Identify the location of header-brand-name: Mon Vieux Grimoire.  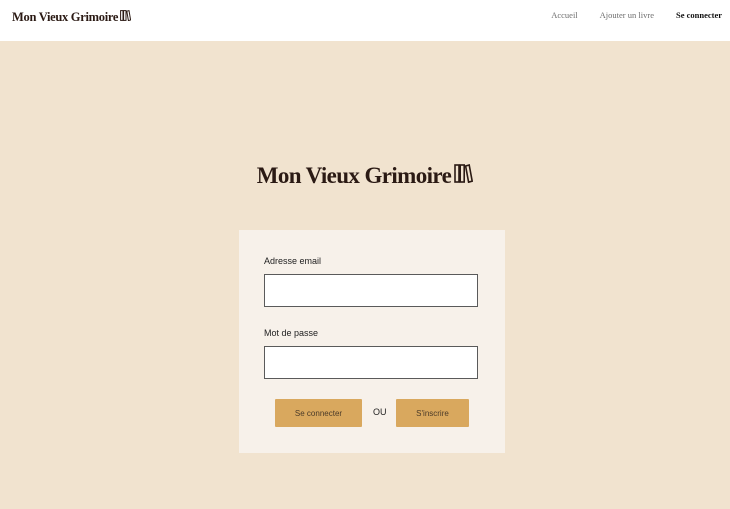
(65, 17).